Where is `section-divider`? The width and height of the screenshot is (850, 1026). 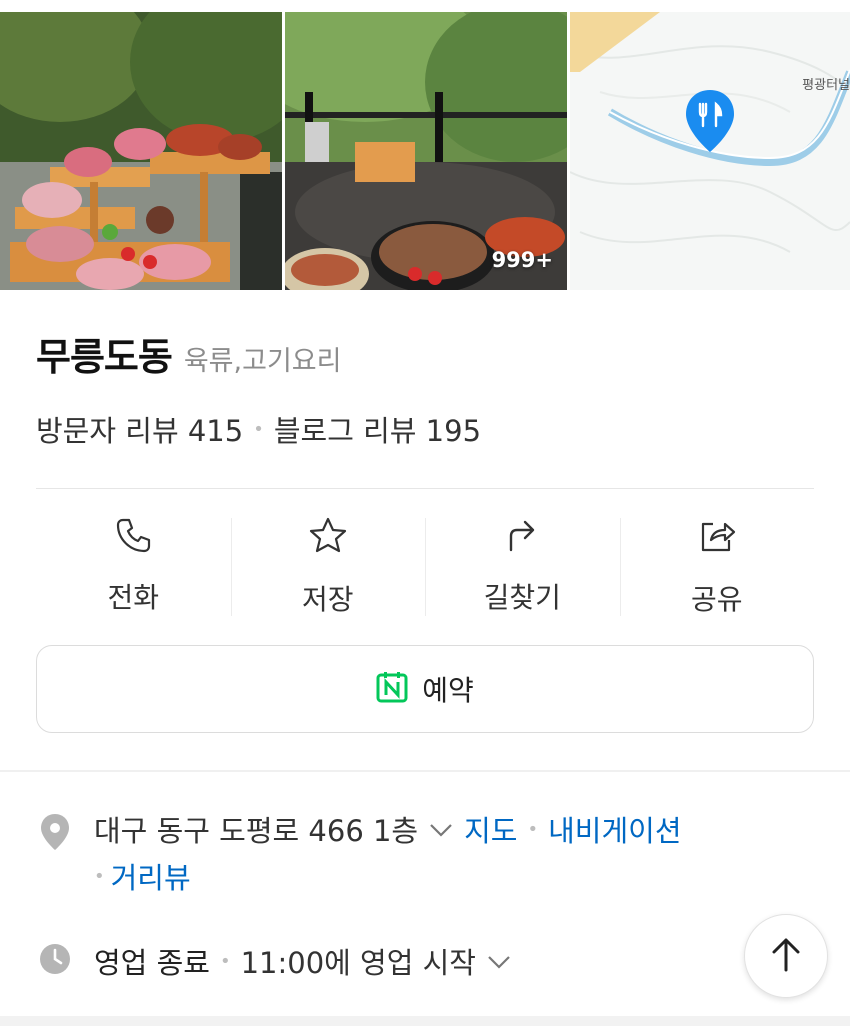 section-divider is located at coordinates (425, 771).